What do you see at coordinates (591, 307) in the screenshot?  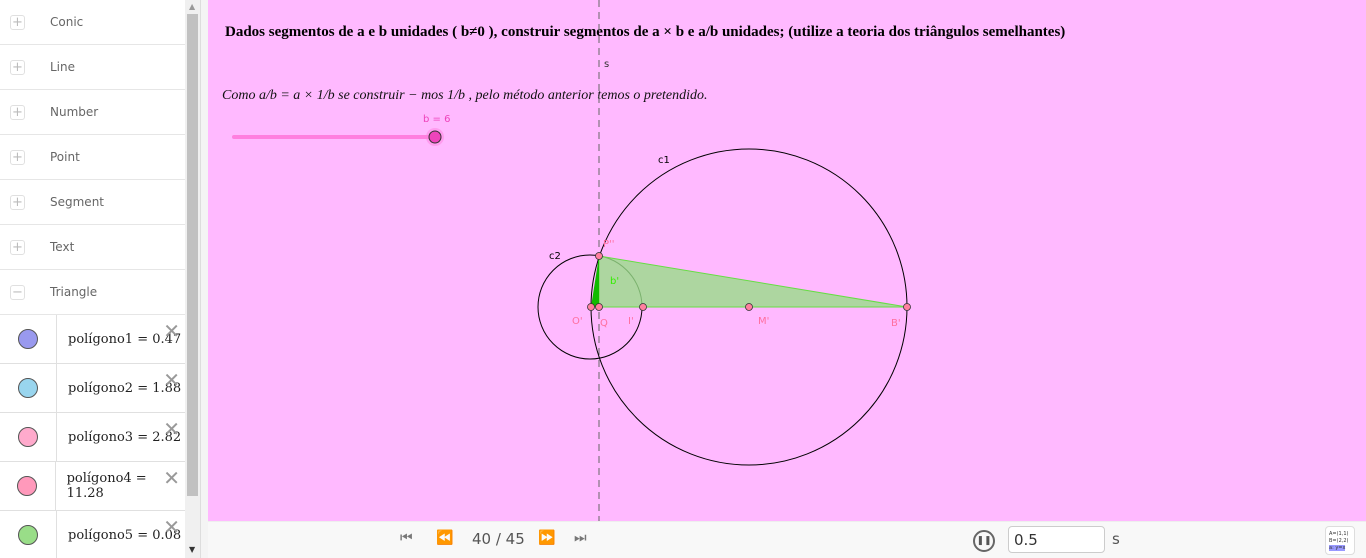 I see `point-O` at bounding box center [591, 307].